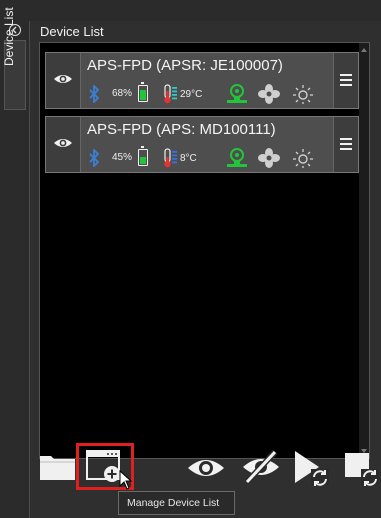 This screenshot has height=518, width=381. What do you see at coordinates (176, 503) in the screenshot?
I see `tooltip: Manage Device List` at bounding box center [176, 503].